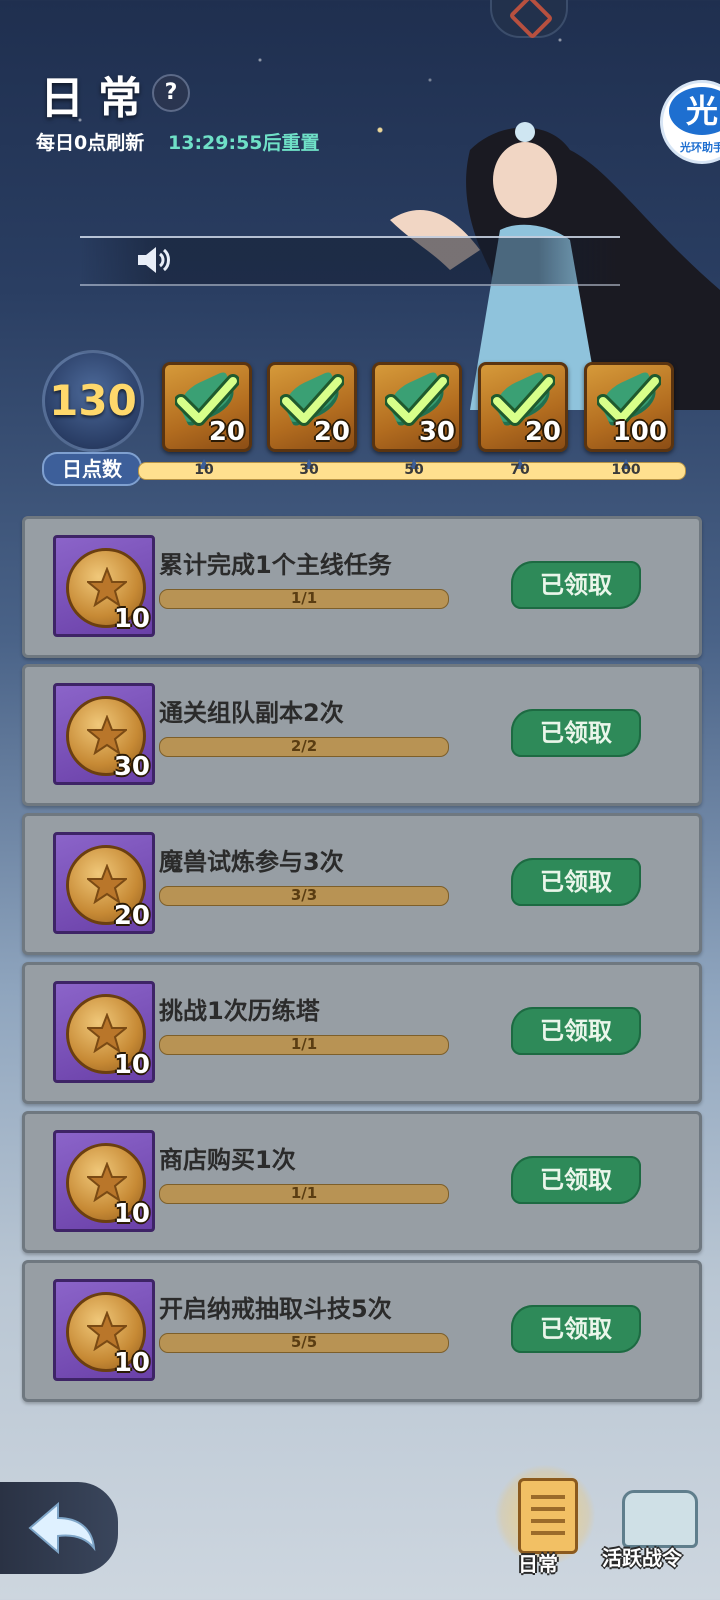  What do you see at coordinates (204, 470) in the screenshot?
I see `tick-label: 10` at bounding box center [204, 470].